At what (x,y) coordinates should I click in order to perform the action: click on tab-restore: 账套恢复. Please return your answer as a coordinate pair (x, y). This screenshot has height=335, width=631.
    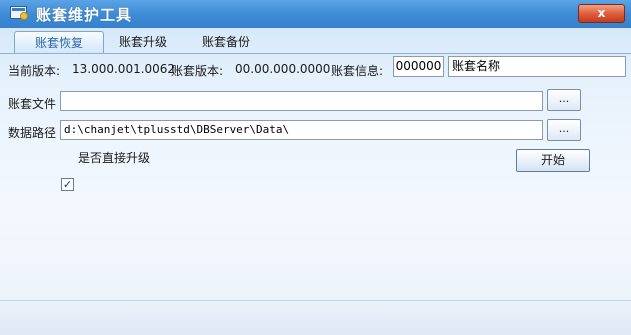
    Looking at the image, I should click on (59, 42).